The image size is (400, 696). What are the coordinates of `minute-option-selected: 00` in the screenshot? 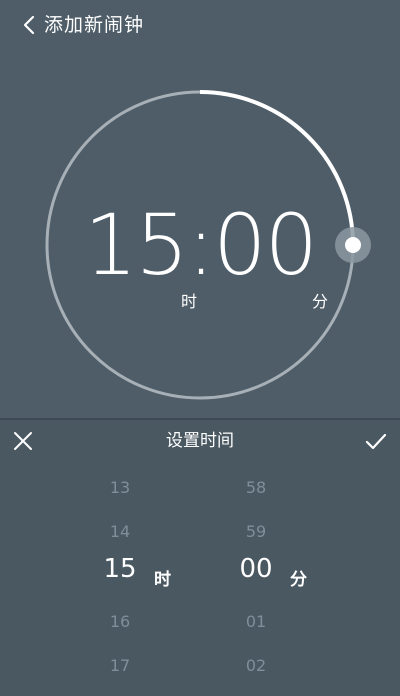 It's located at (256, 569).